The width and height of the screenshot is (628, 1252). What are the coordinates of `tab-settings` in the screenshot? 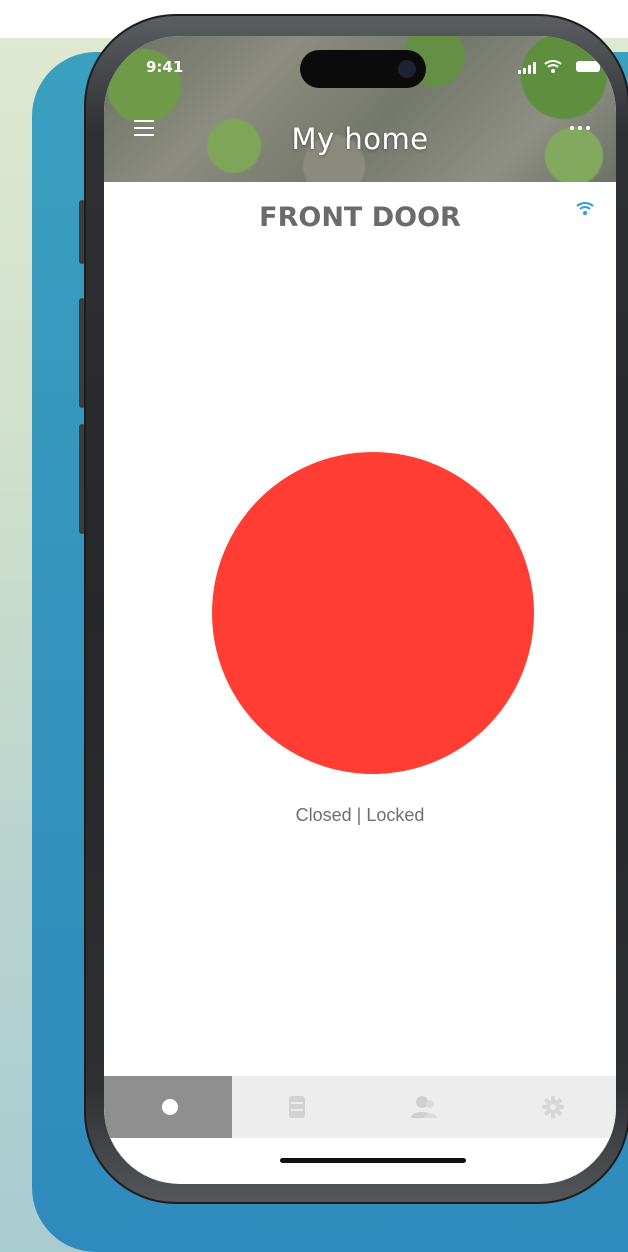 It's located at (552, 1107).